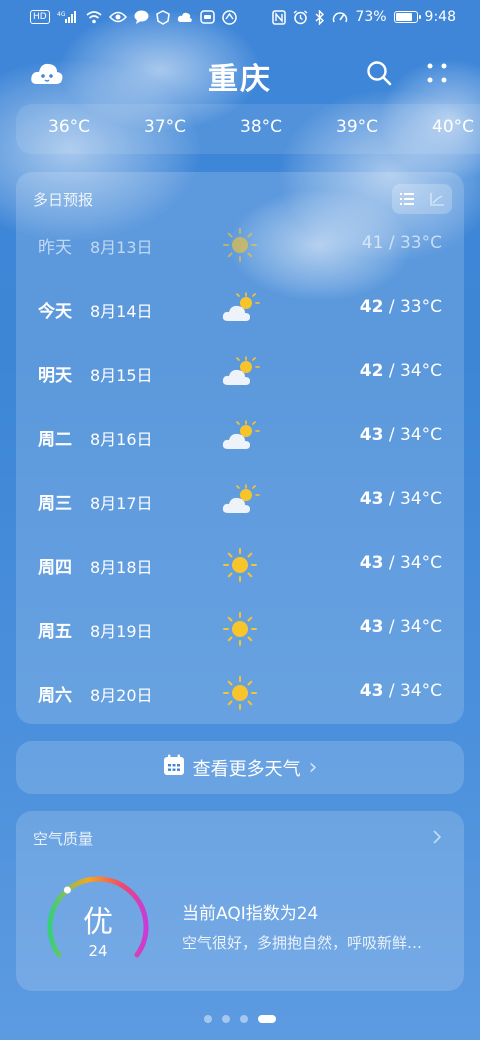  I want to click on status-bar-right: 73% 9:48, so click(364, 17).